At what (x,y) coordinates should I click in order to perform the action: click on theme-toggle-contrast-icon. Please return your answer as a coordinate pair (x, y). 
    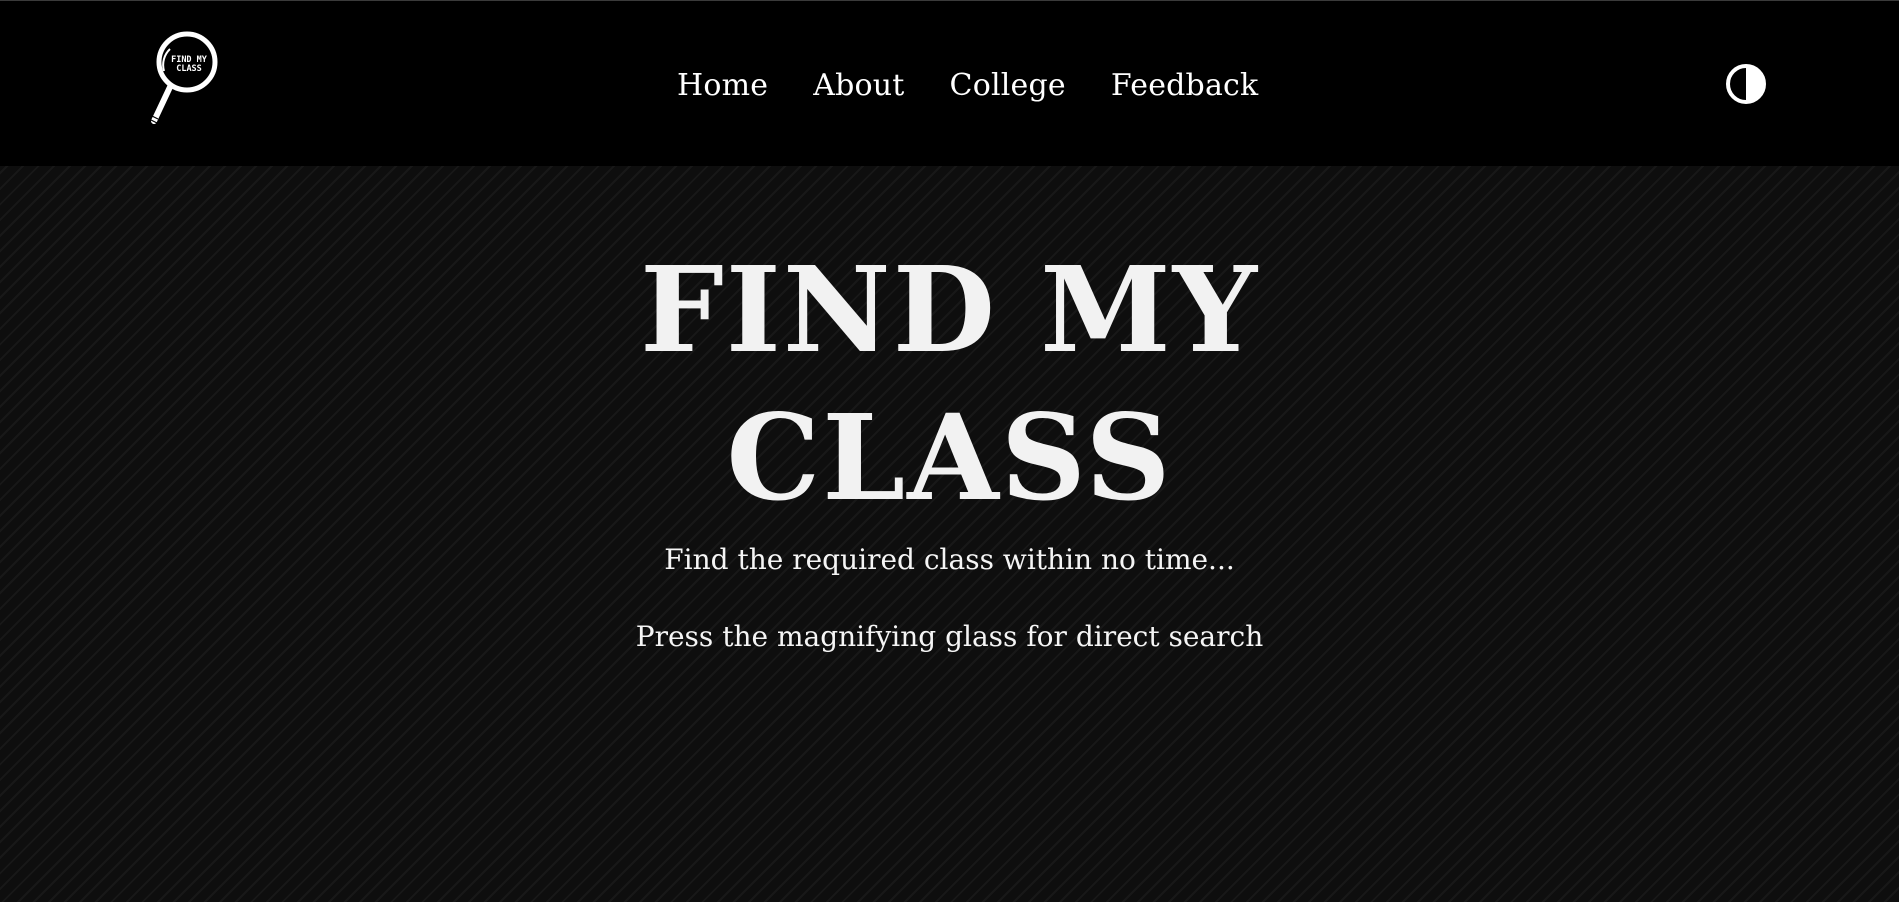
    Looking at the image, I should click on (1746, 84).